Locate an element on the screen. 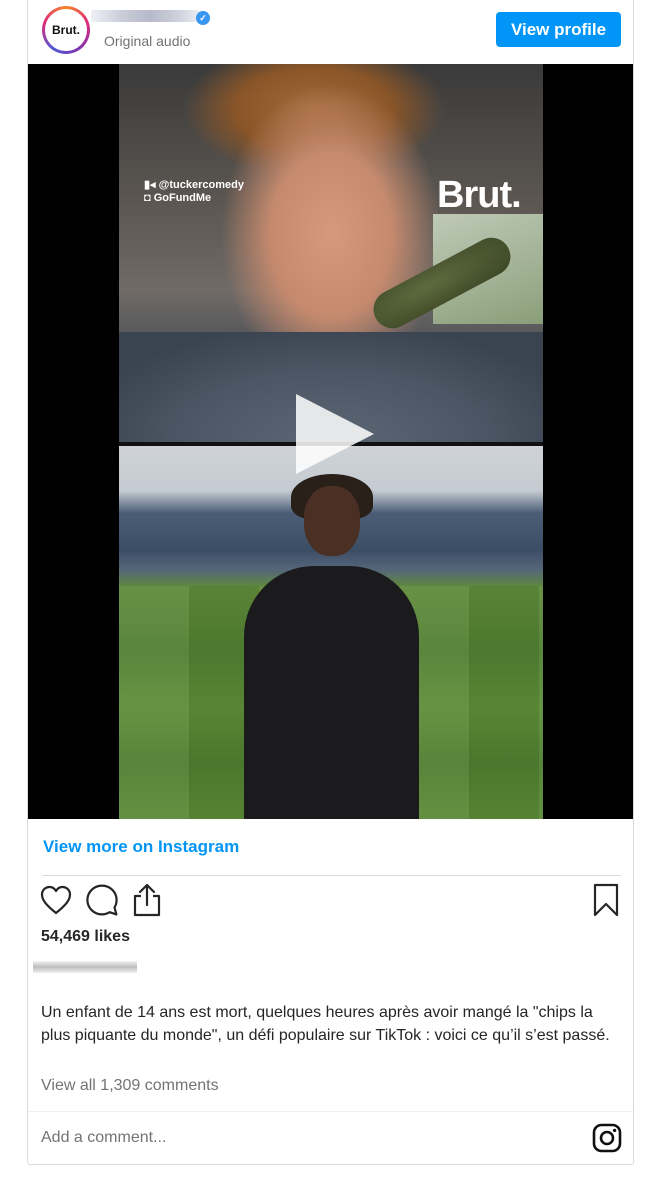 The height and width of the screenshot is (1183, 650). credit-gofundme: ◘ GoFundMe is located at coordinates (178, 198).